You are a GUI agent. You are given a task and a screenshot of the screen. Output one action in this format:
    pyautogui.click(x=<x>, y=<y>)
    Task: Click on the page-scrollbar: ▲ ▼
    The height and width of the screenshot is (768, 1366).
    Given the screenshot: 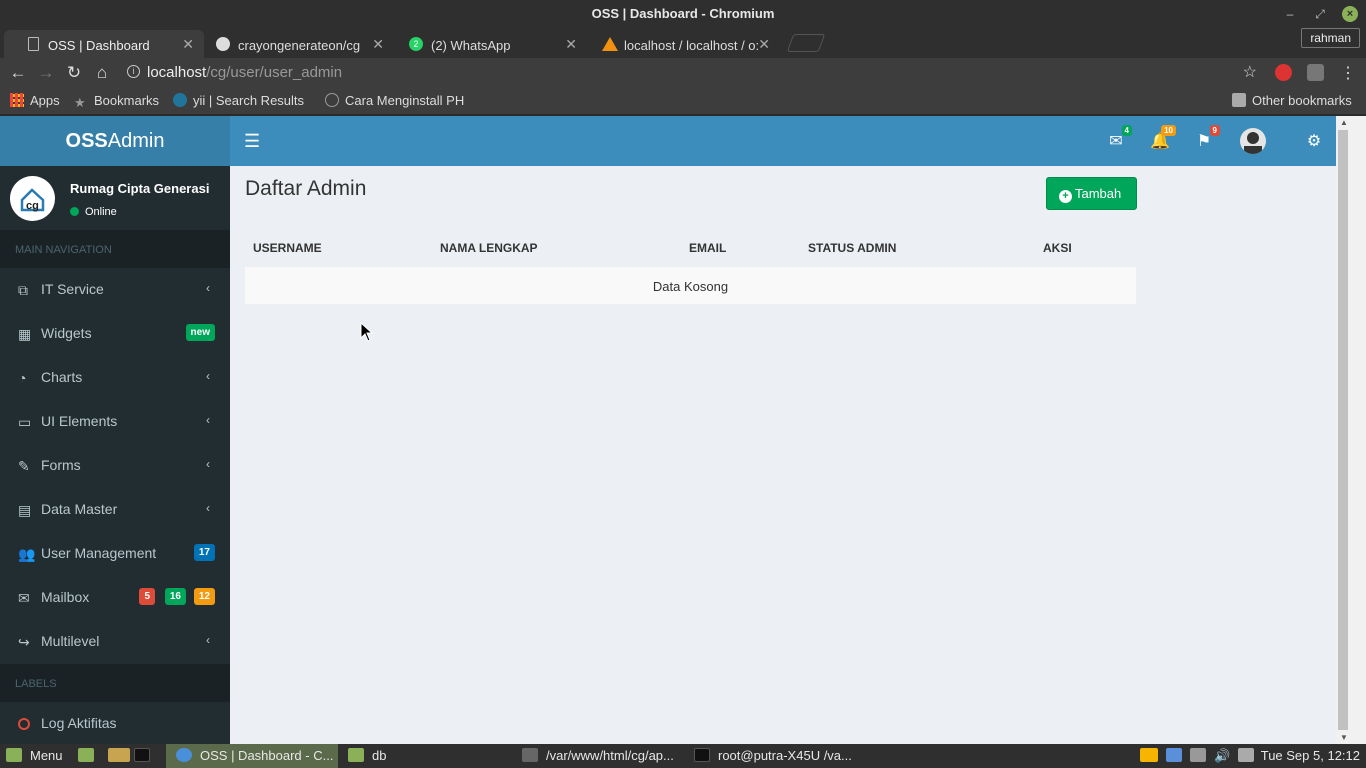 What is the action you would take?
    pyautogui.click(x=1351, y=430)
    